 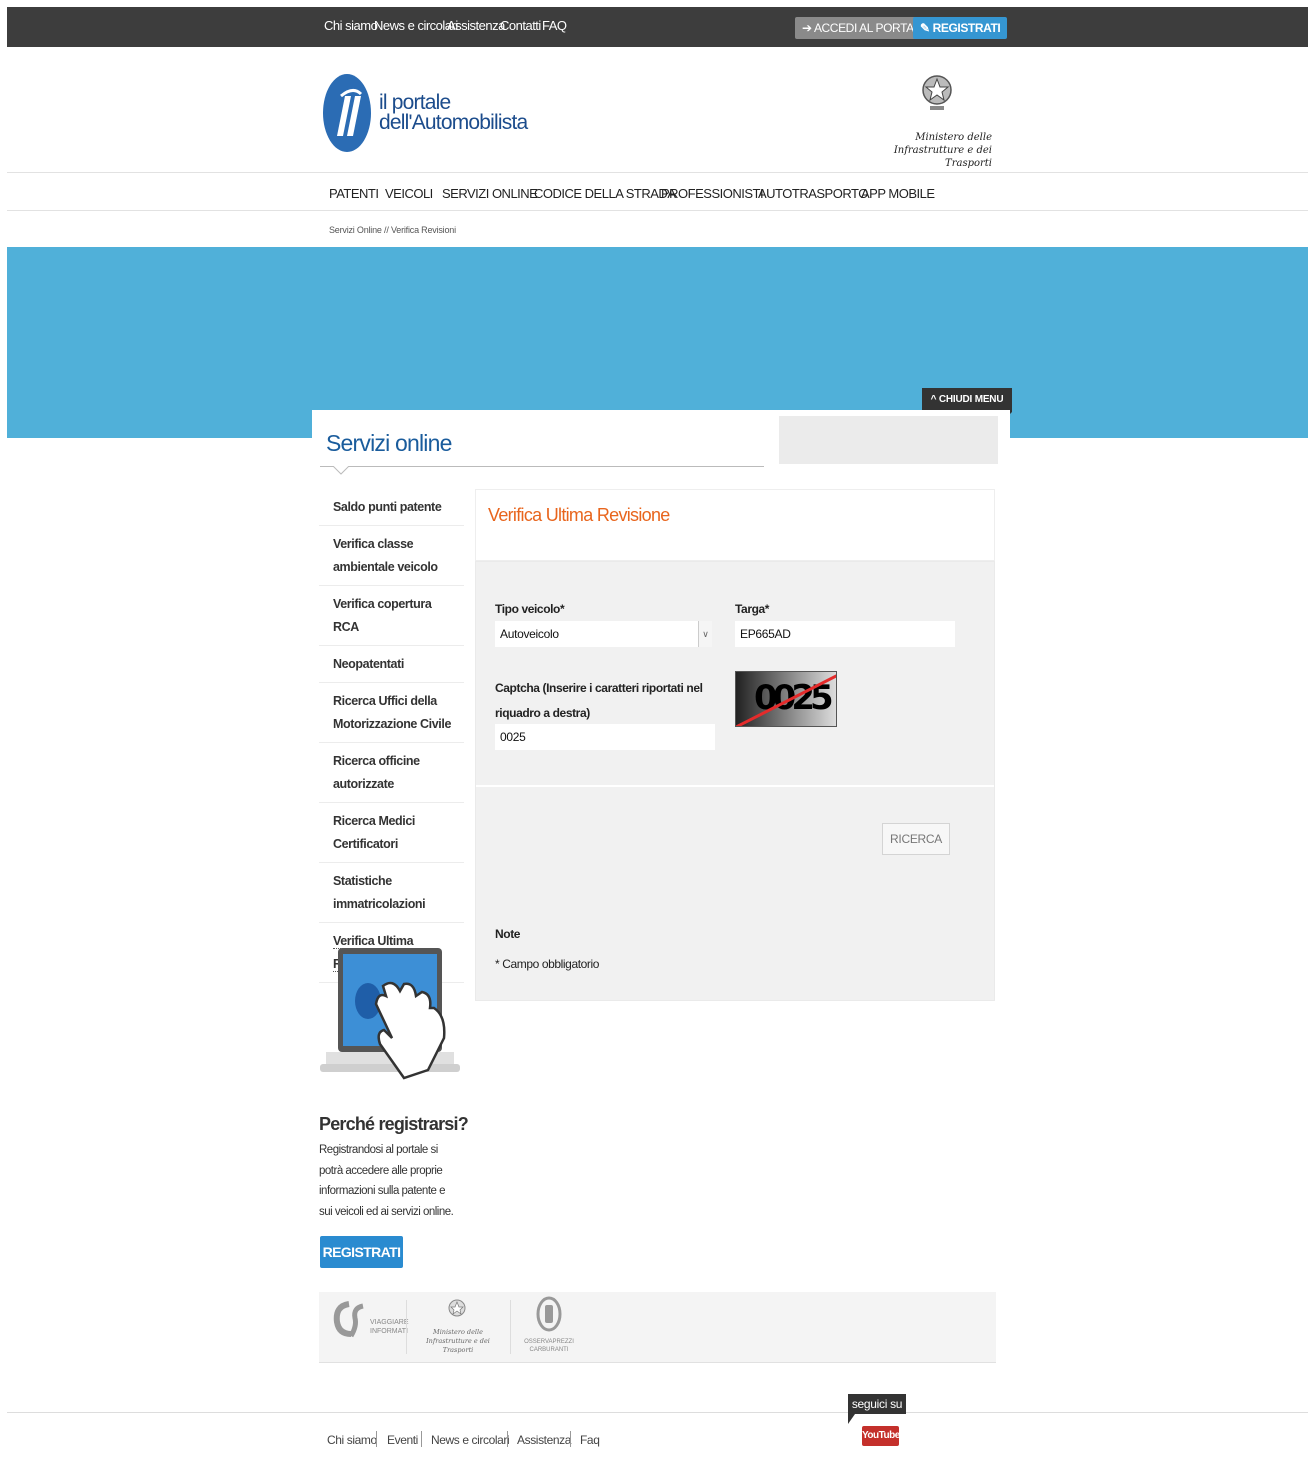 I want to click on registrati-top-label: REGISTRATI, so click(x=966, y=28).